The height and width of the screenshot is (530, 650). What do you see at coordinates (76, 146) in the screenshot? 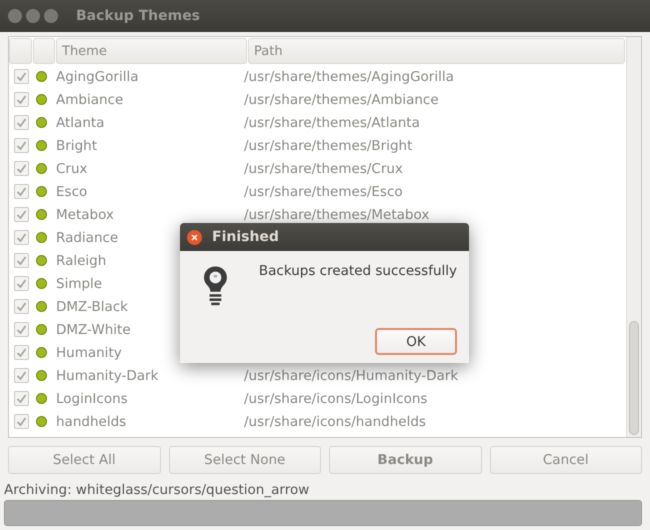
I see `theme-name: Bright` at bounding box center [76, 146].